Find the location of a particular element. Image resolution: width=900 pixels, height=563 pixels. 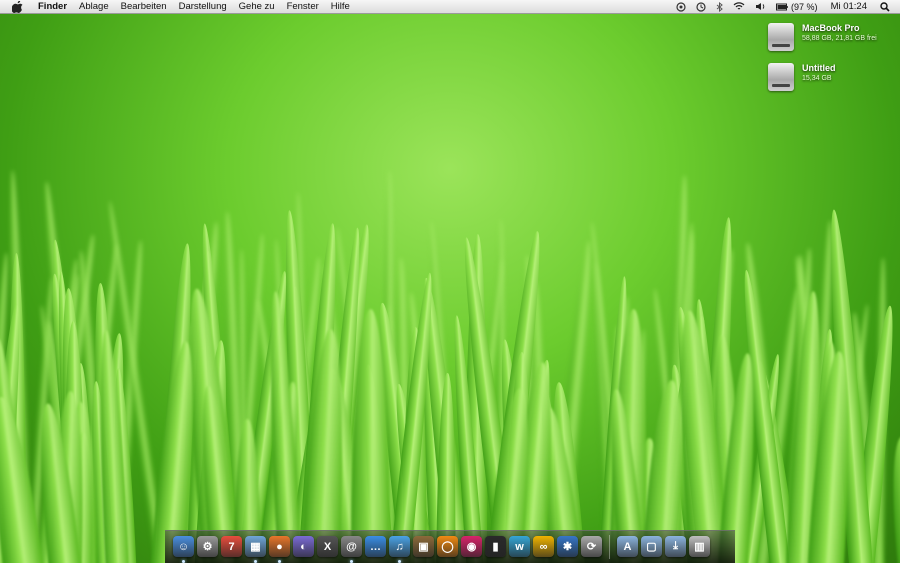

applications-folder-icon: A is located at coordinates (627, 546).